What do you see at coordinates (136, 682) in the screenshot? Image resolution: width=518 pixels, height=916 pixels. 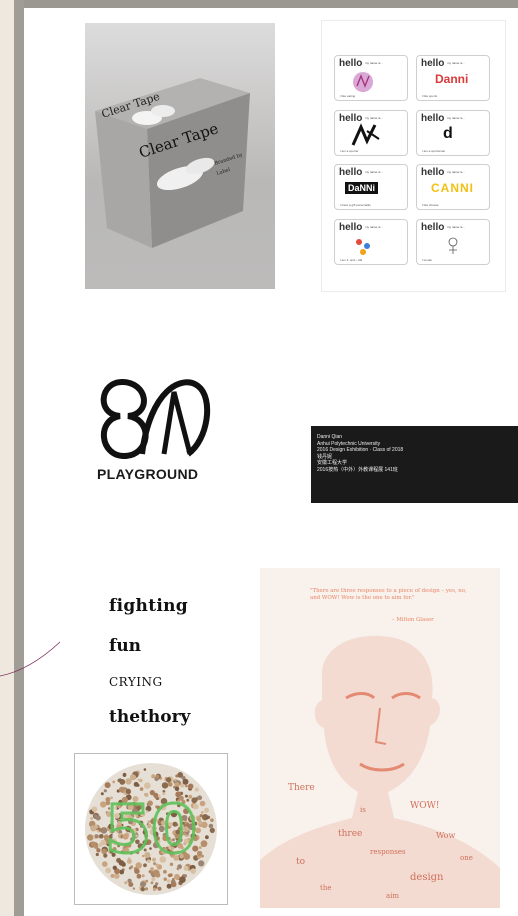 I see `typography-crying: CRYING` at bounding box center [136, 682].